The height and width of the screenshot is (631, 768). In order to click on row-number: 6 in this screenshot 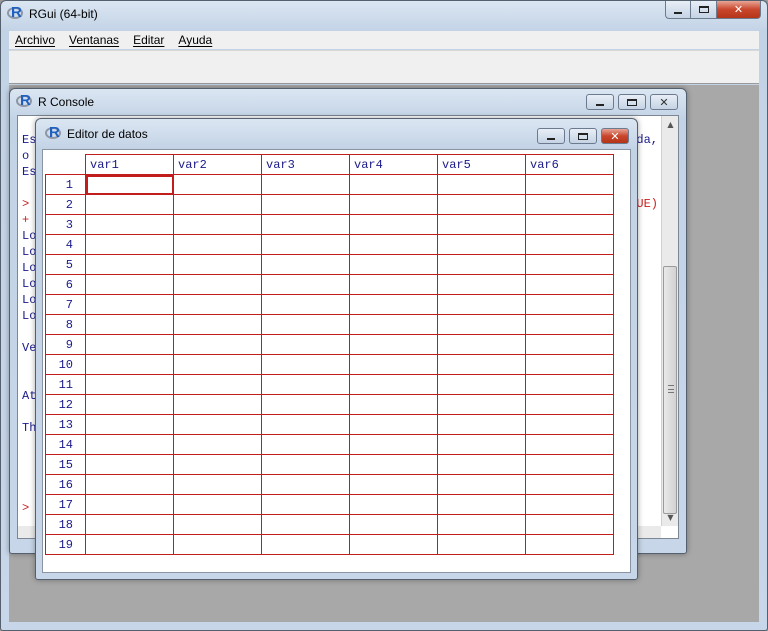, I will do `click(65, 284)`.